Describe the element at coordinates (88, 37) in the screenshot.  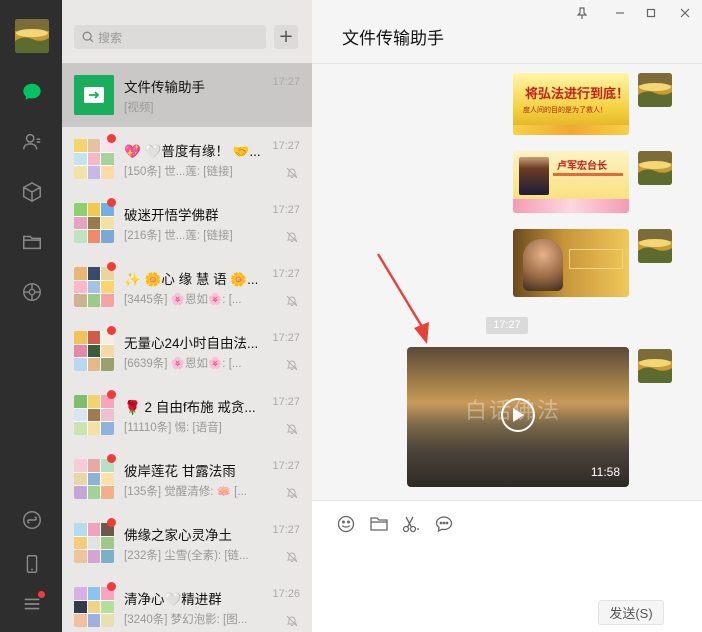
I see `search-icon` at that location.